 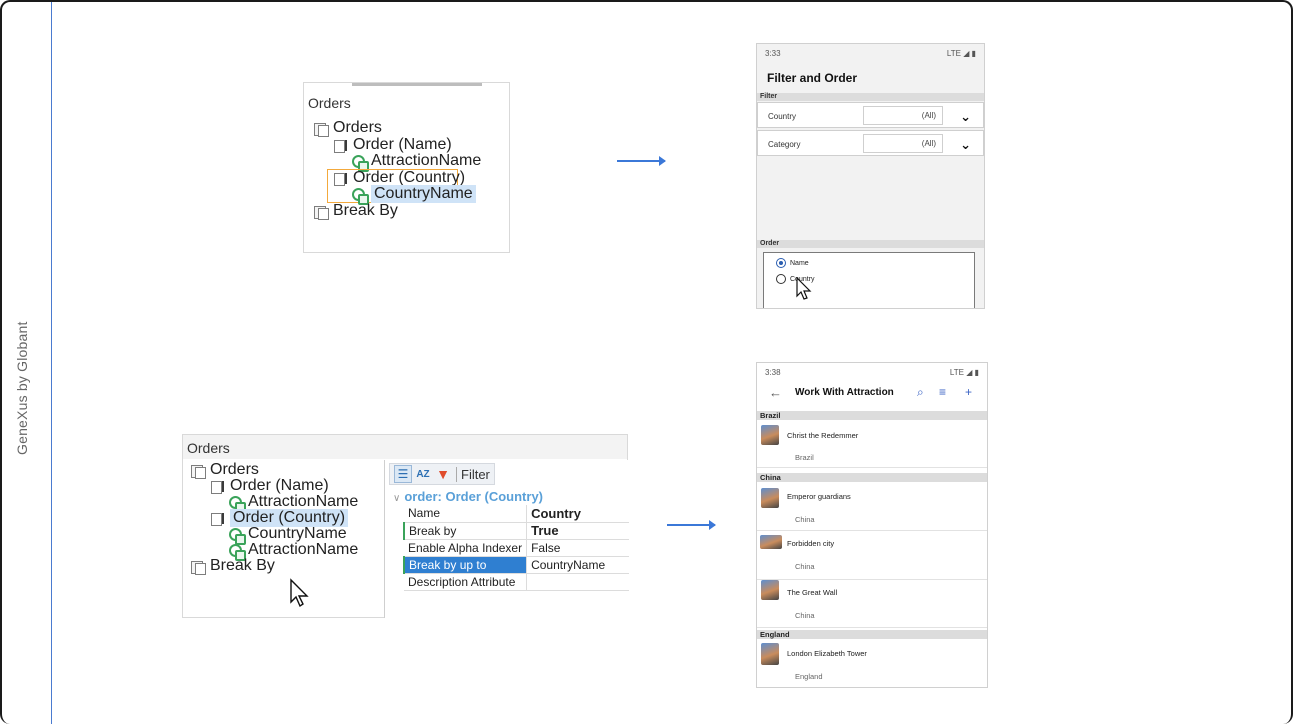 I want to click on brand-label: GeneXus by Globant, so click(x=22, y=388).